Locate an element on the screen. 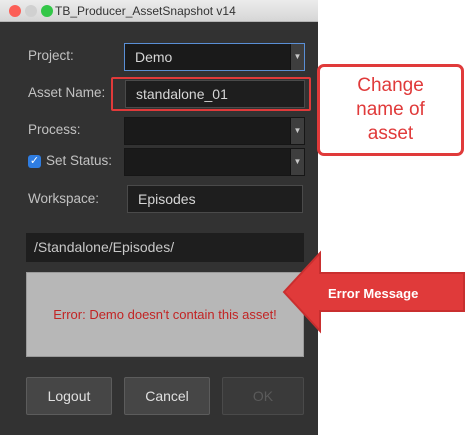 This screenshot has height=435, width=469. zoom-window-button is located at coordinates (47, 11).